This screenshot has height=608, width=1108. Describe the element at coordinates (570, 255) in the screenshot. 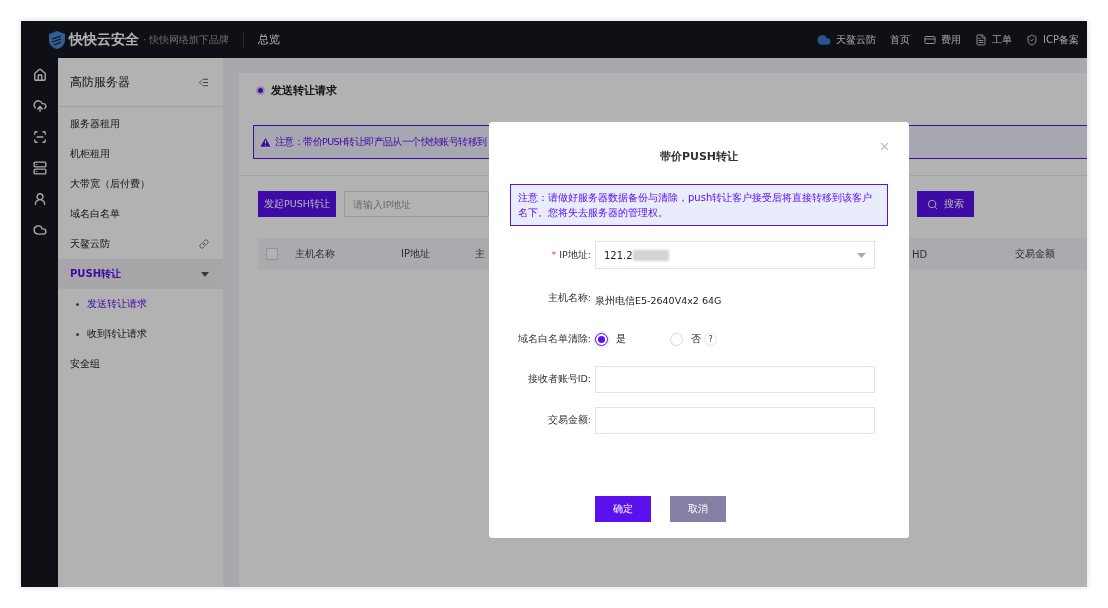

I see `field-label: * IP地址:` at that location.